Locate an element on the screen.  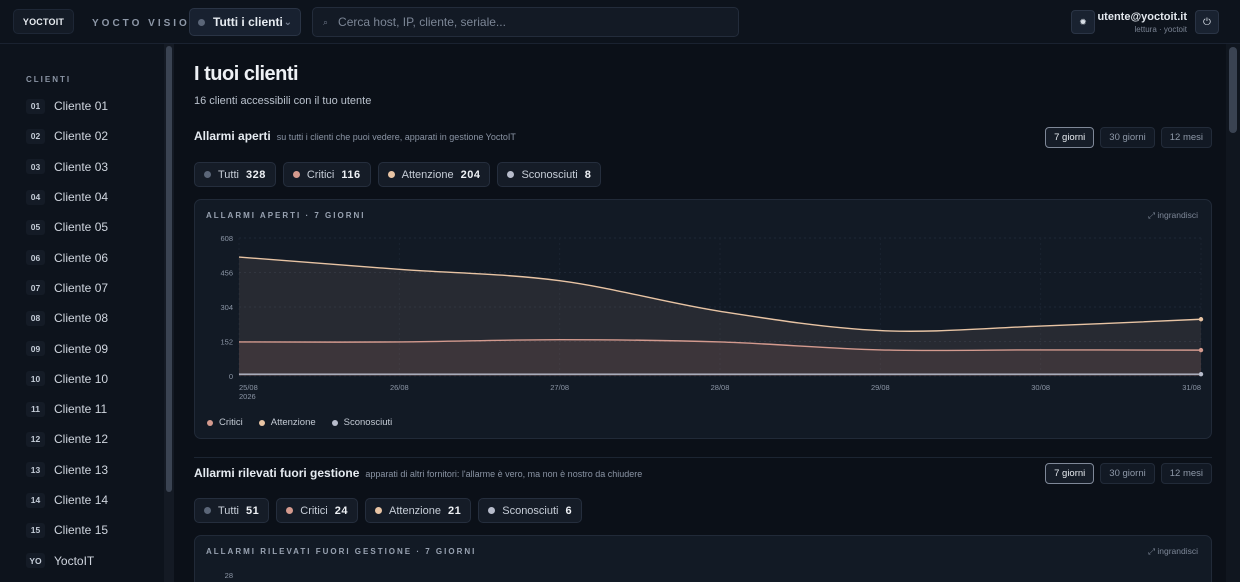
sun-icon: ✹ is located at coordinates (1083, 21).